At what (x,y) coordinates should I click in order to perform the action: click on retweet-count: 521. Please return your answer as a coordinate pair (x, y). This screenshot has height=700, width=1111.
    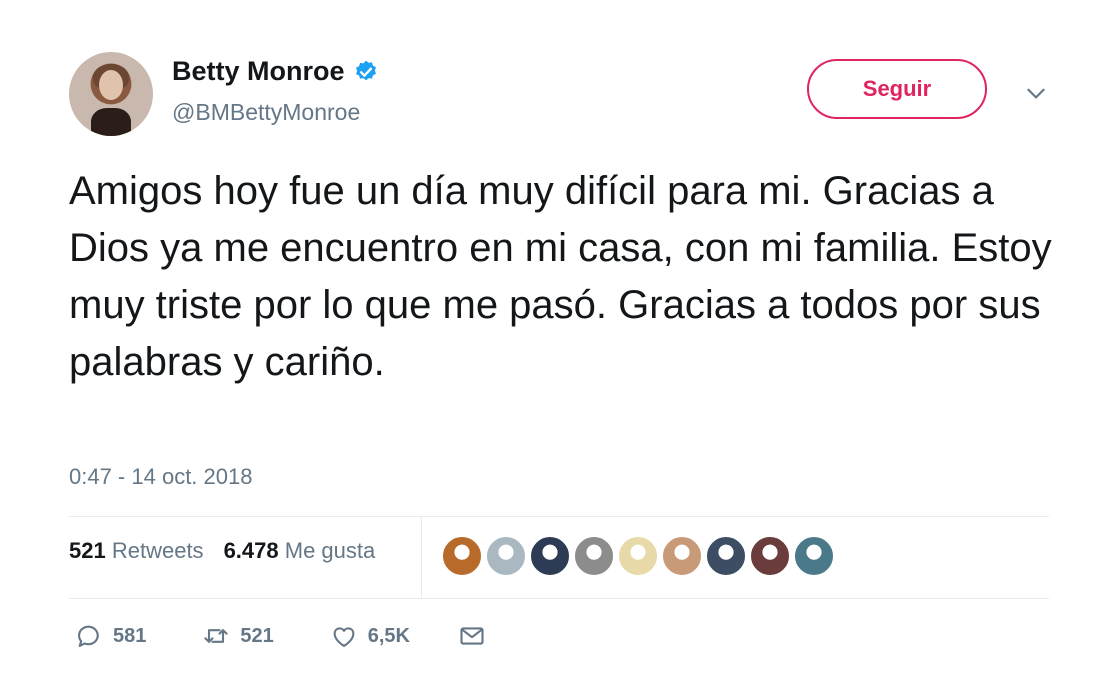
    Looking at the image, I should click on (257, 635).